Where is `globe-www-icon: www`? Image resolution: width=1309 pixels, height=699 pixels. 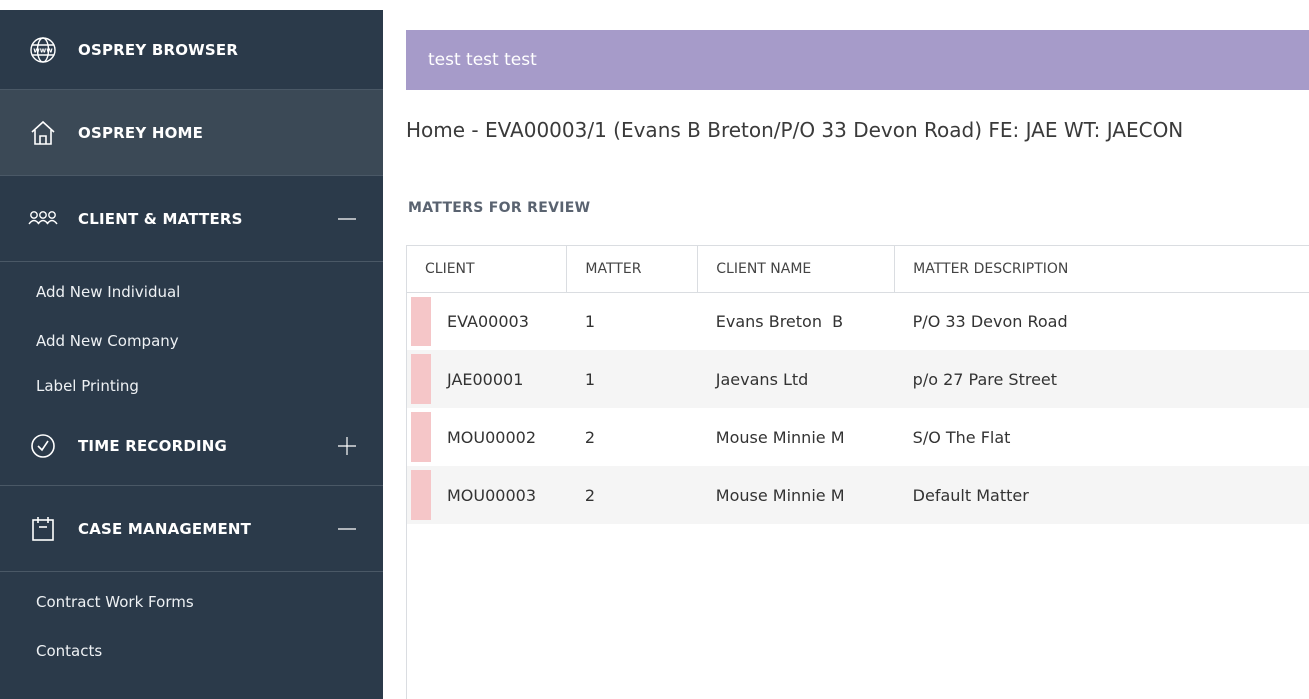
globe-www-icon: www is located at coordinates (43, 50).